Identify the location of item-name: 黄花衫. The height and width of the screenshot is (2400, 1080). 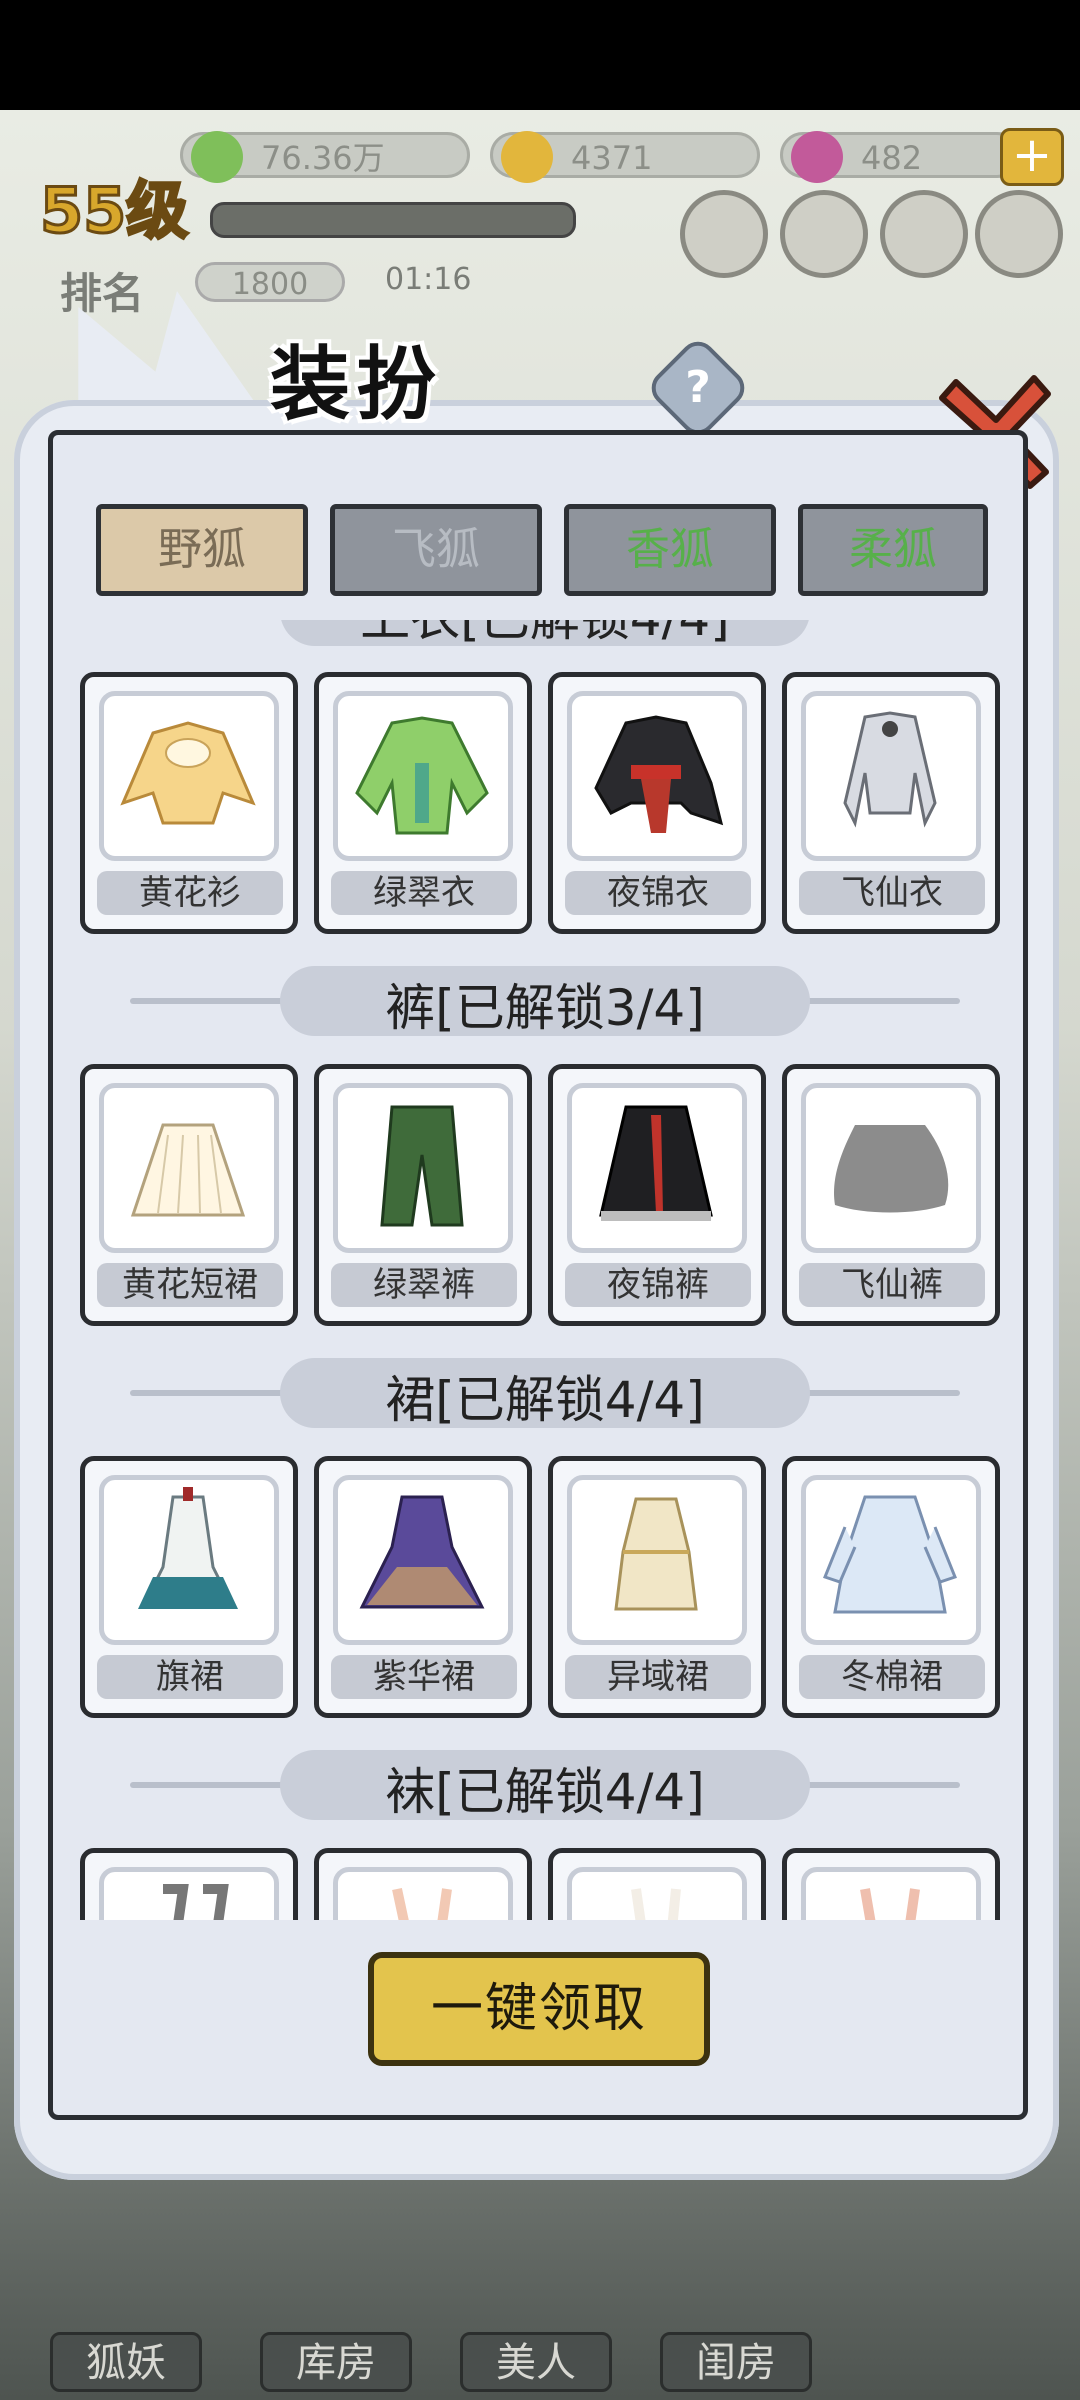
(190, 893).